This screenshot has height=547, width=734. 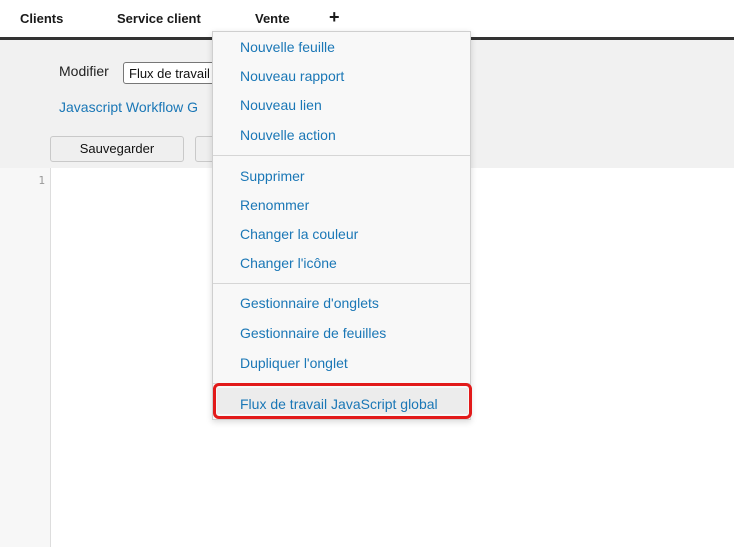 I want to click on menu-item-supprimer: Supprimer, so click(x=272, y=176).